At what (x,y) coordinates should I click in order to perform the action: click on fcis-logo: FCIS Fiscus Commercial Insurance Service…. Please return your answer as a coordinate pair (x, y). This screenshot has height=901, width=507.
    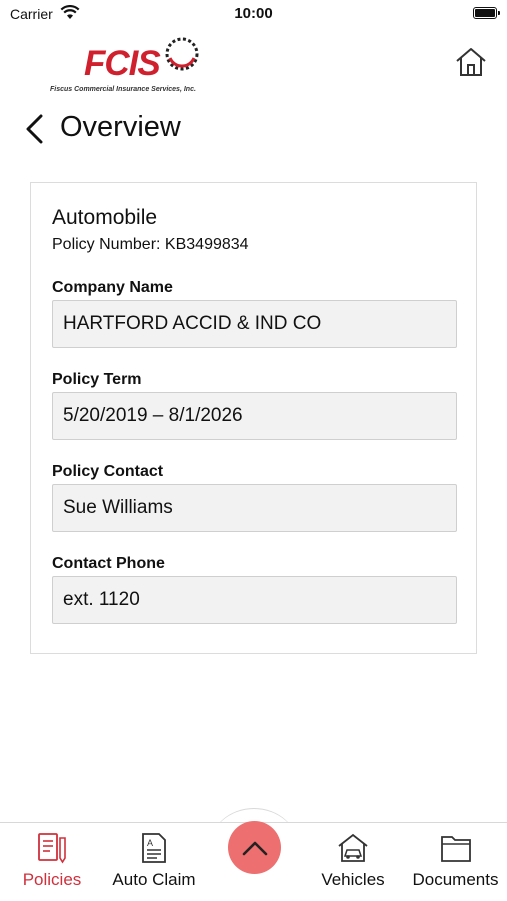
    Looking at the image, I should click on (128, 63).